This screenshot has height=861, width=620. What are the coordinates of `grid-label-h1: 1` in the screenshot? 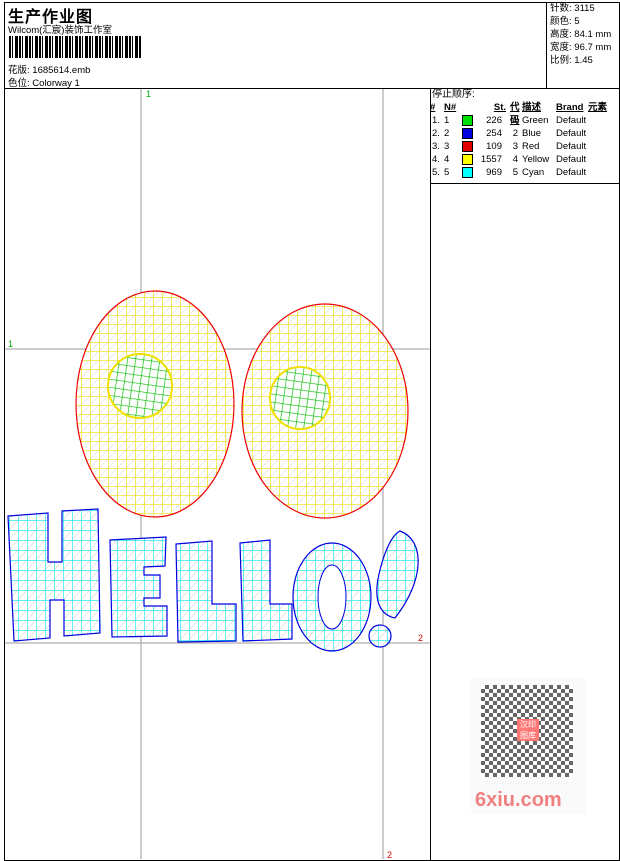 It's located at (10, 344).